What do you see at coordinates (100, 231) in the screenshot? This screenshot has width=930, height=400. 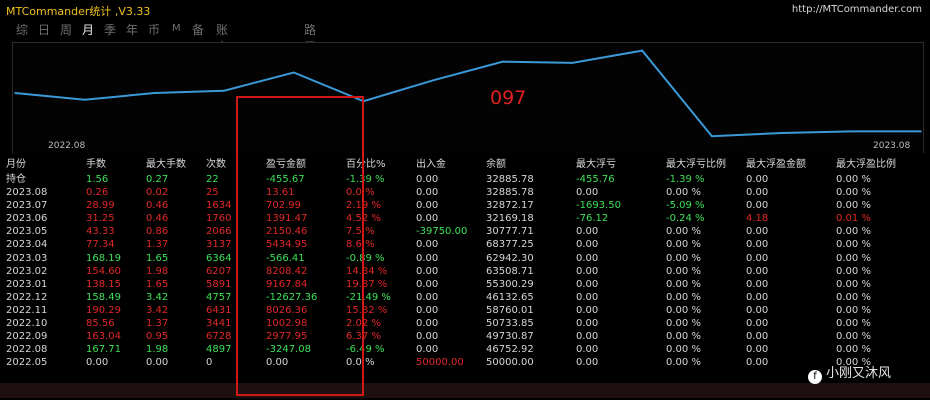 I see `cell-lots: 43.33` at bounding box center [100, 231].